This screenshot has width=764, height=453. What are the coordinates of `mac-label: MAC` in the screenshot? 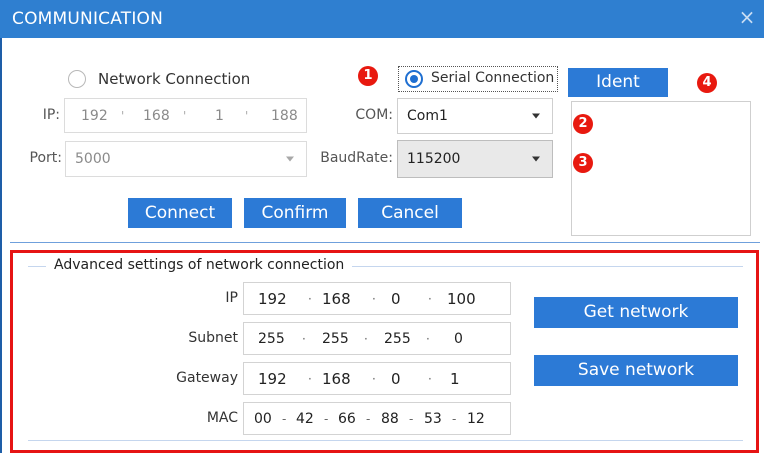 It's located at (222, 418).